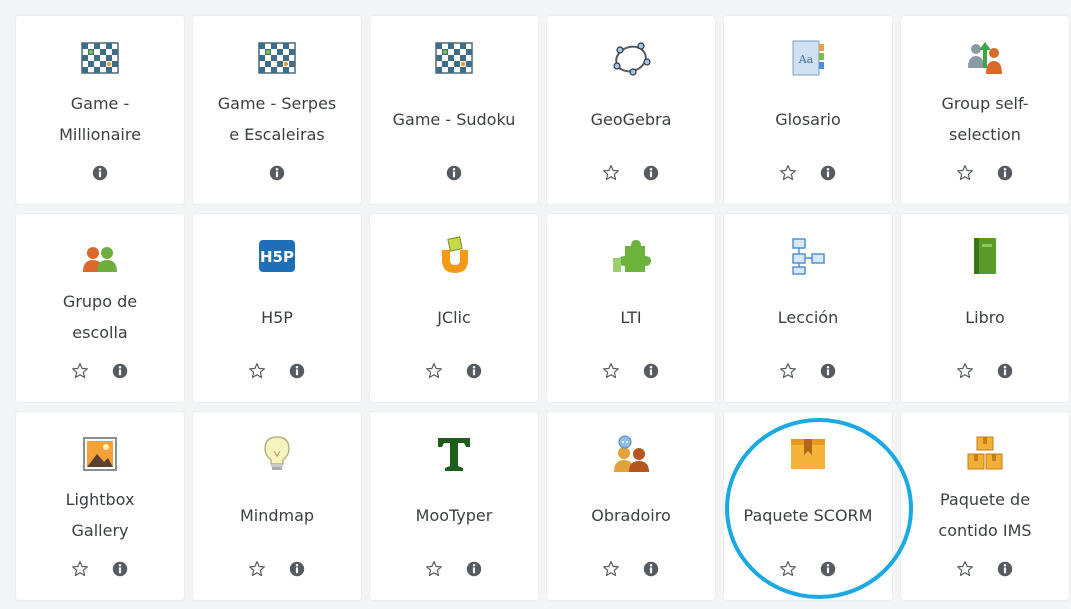  I want to click on activity-tile-h5p: H5P H5P, so click(277, 308).